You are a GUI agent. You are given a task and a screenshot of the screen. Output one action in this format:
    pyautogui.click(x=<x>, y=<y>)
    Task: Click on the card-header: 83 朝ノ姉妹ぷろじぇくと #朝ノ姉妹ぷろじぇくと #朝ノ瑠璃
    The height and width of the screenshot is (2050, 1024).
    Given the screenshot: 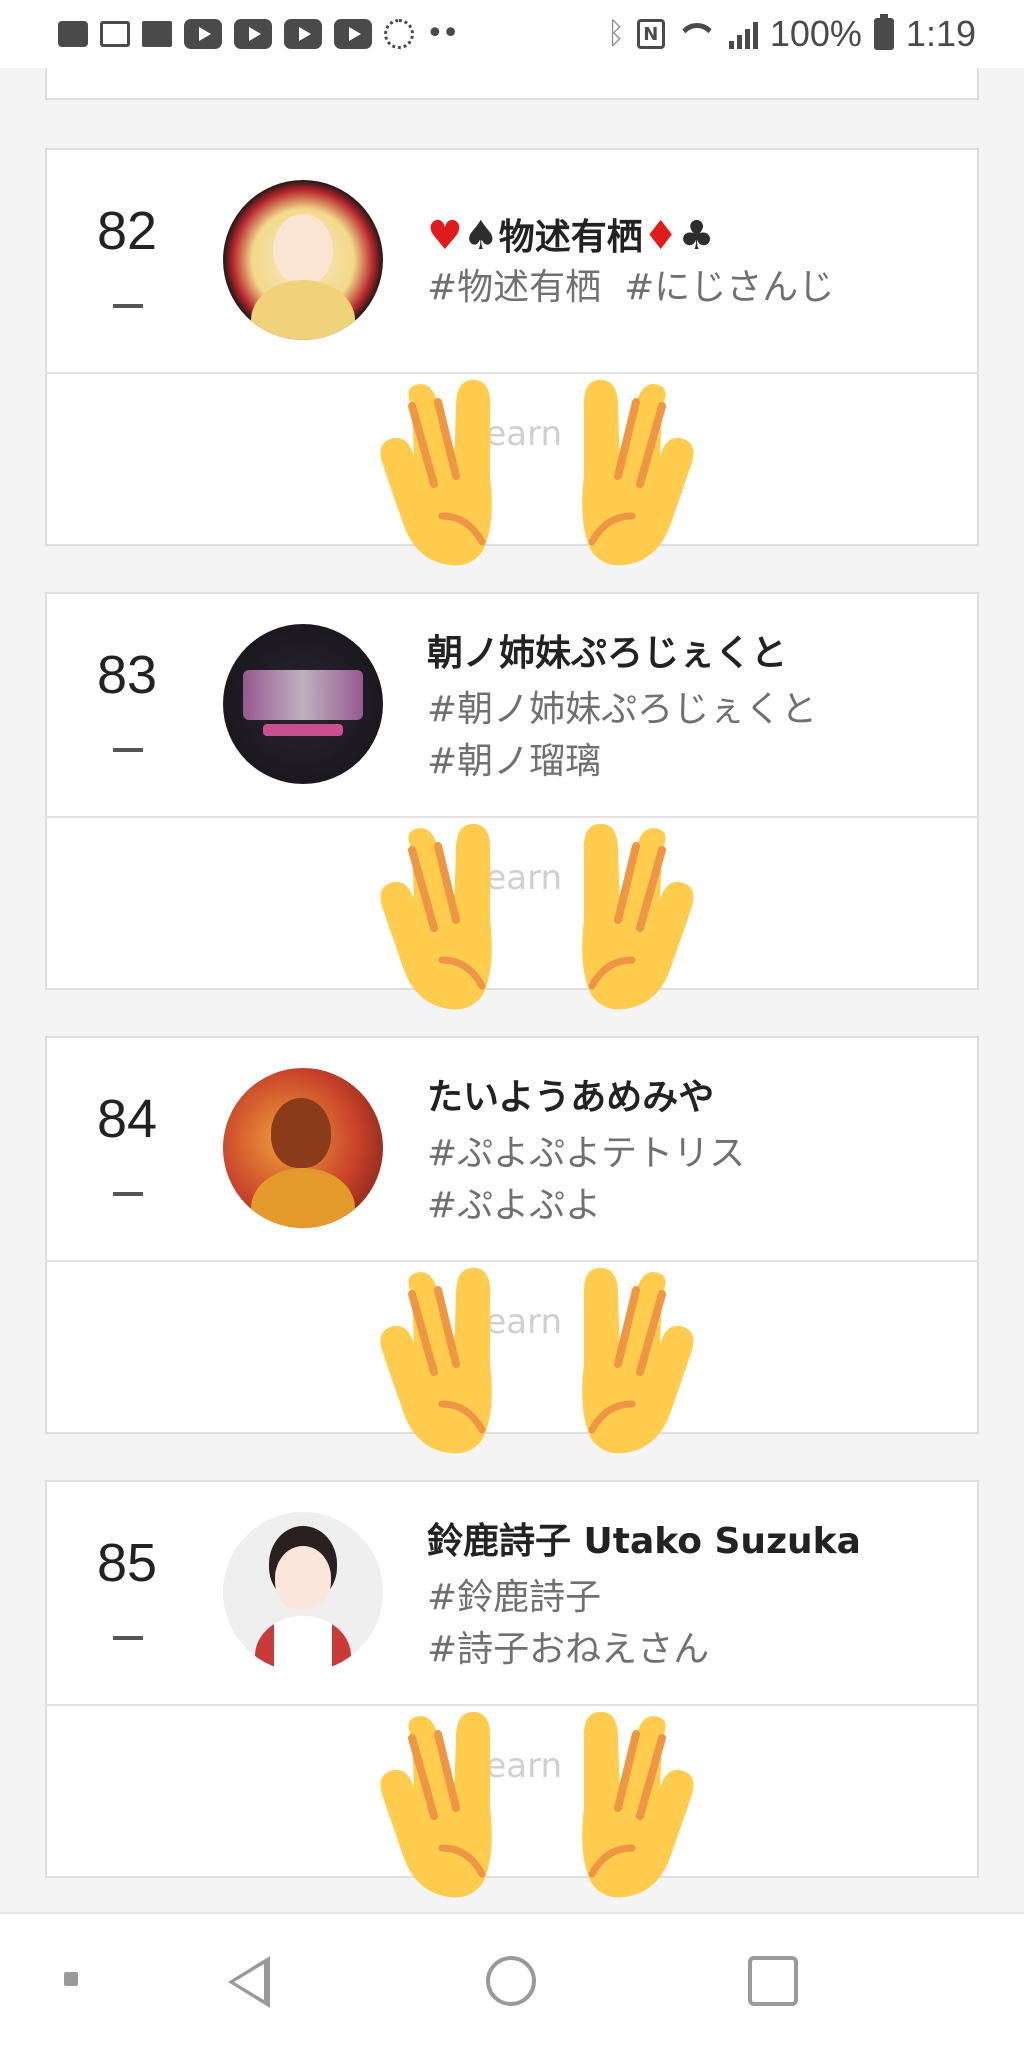 What is the action you would take?
    pyautogui.click(x=512, y=706)
    